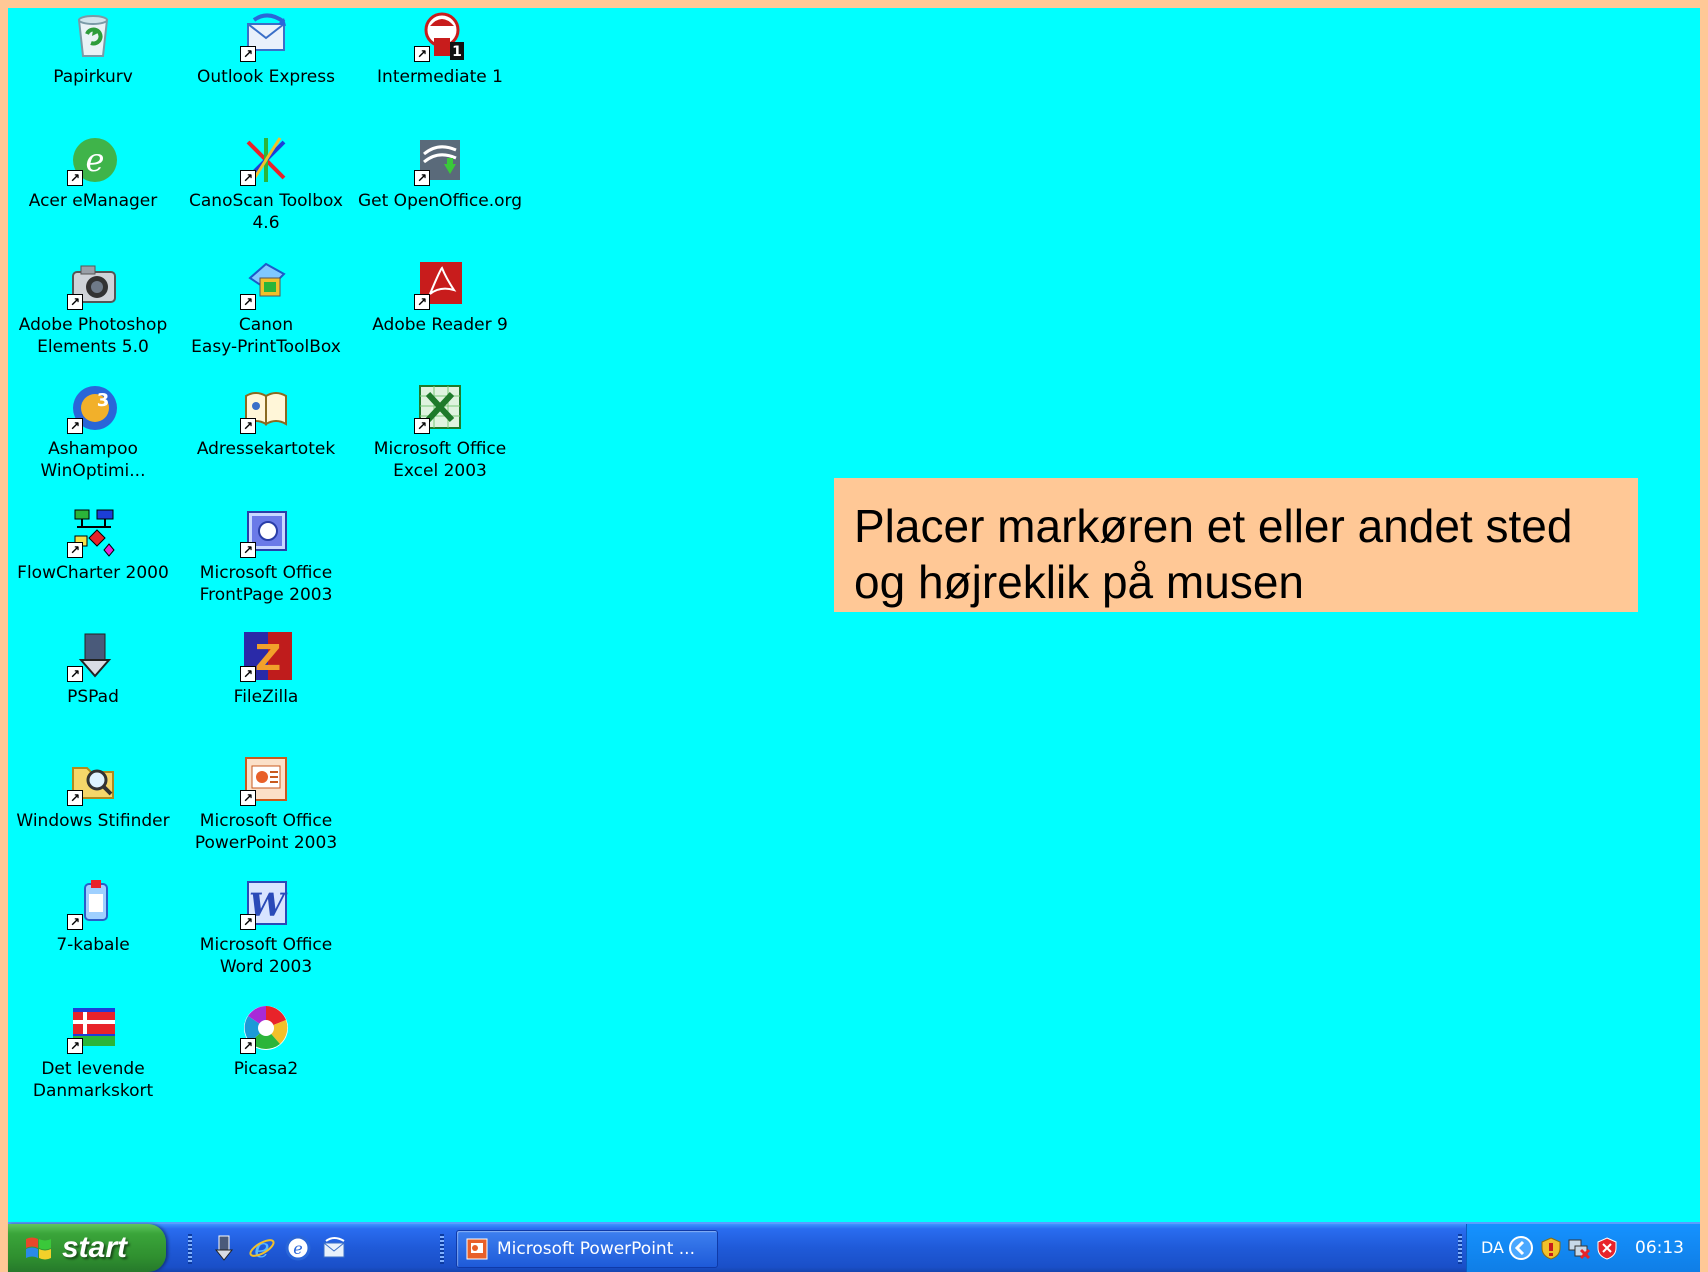  I want to click on desktop-icon-outlook-express: ↗ Outlook Express, so click(266, 67).